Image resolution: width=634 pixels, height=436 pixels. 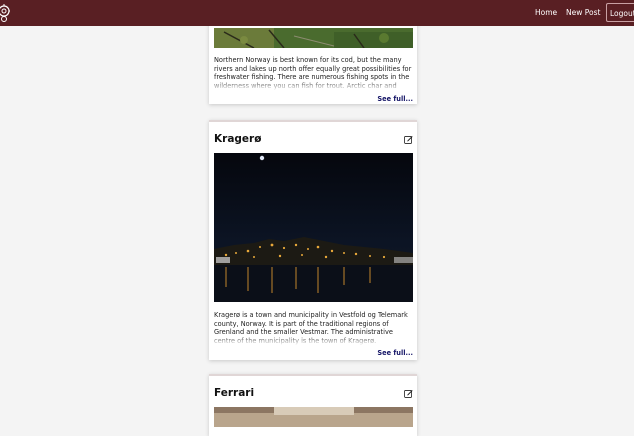 I want to click on nav-new-post-link: New Post, so click(x=583, y=12).